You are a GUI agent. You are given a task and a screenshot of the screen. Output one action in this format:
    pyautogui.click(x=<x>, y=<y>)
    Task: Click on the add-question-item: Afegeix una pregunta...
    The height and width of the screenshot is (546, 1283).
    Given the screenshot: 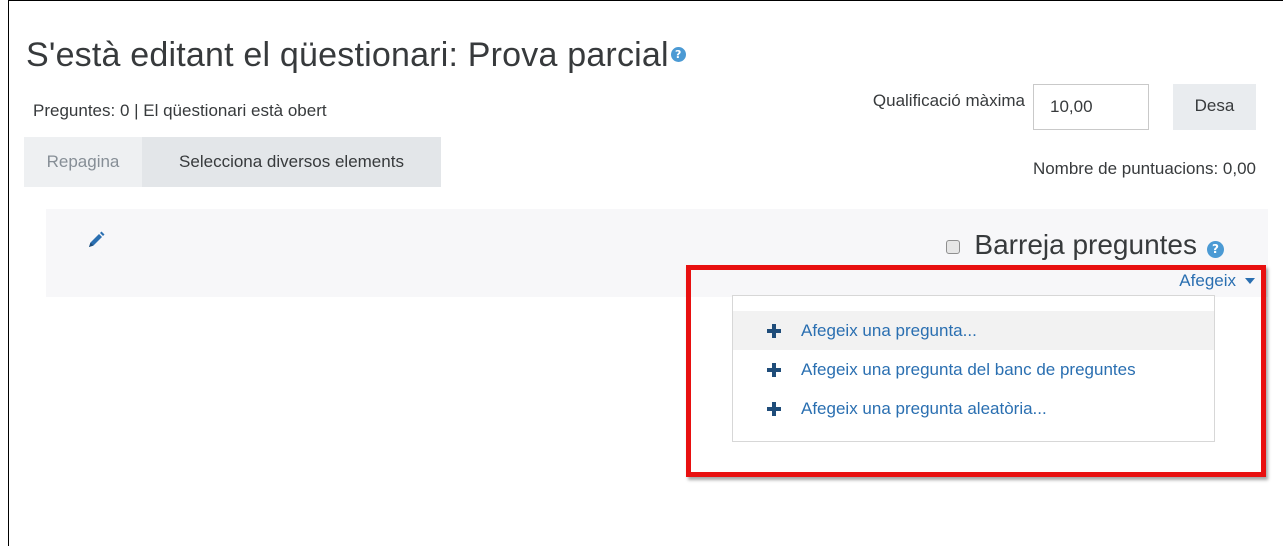 What is the action you would take?
    pyautogui.click(x=973, y=330)
    